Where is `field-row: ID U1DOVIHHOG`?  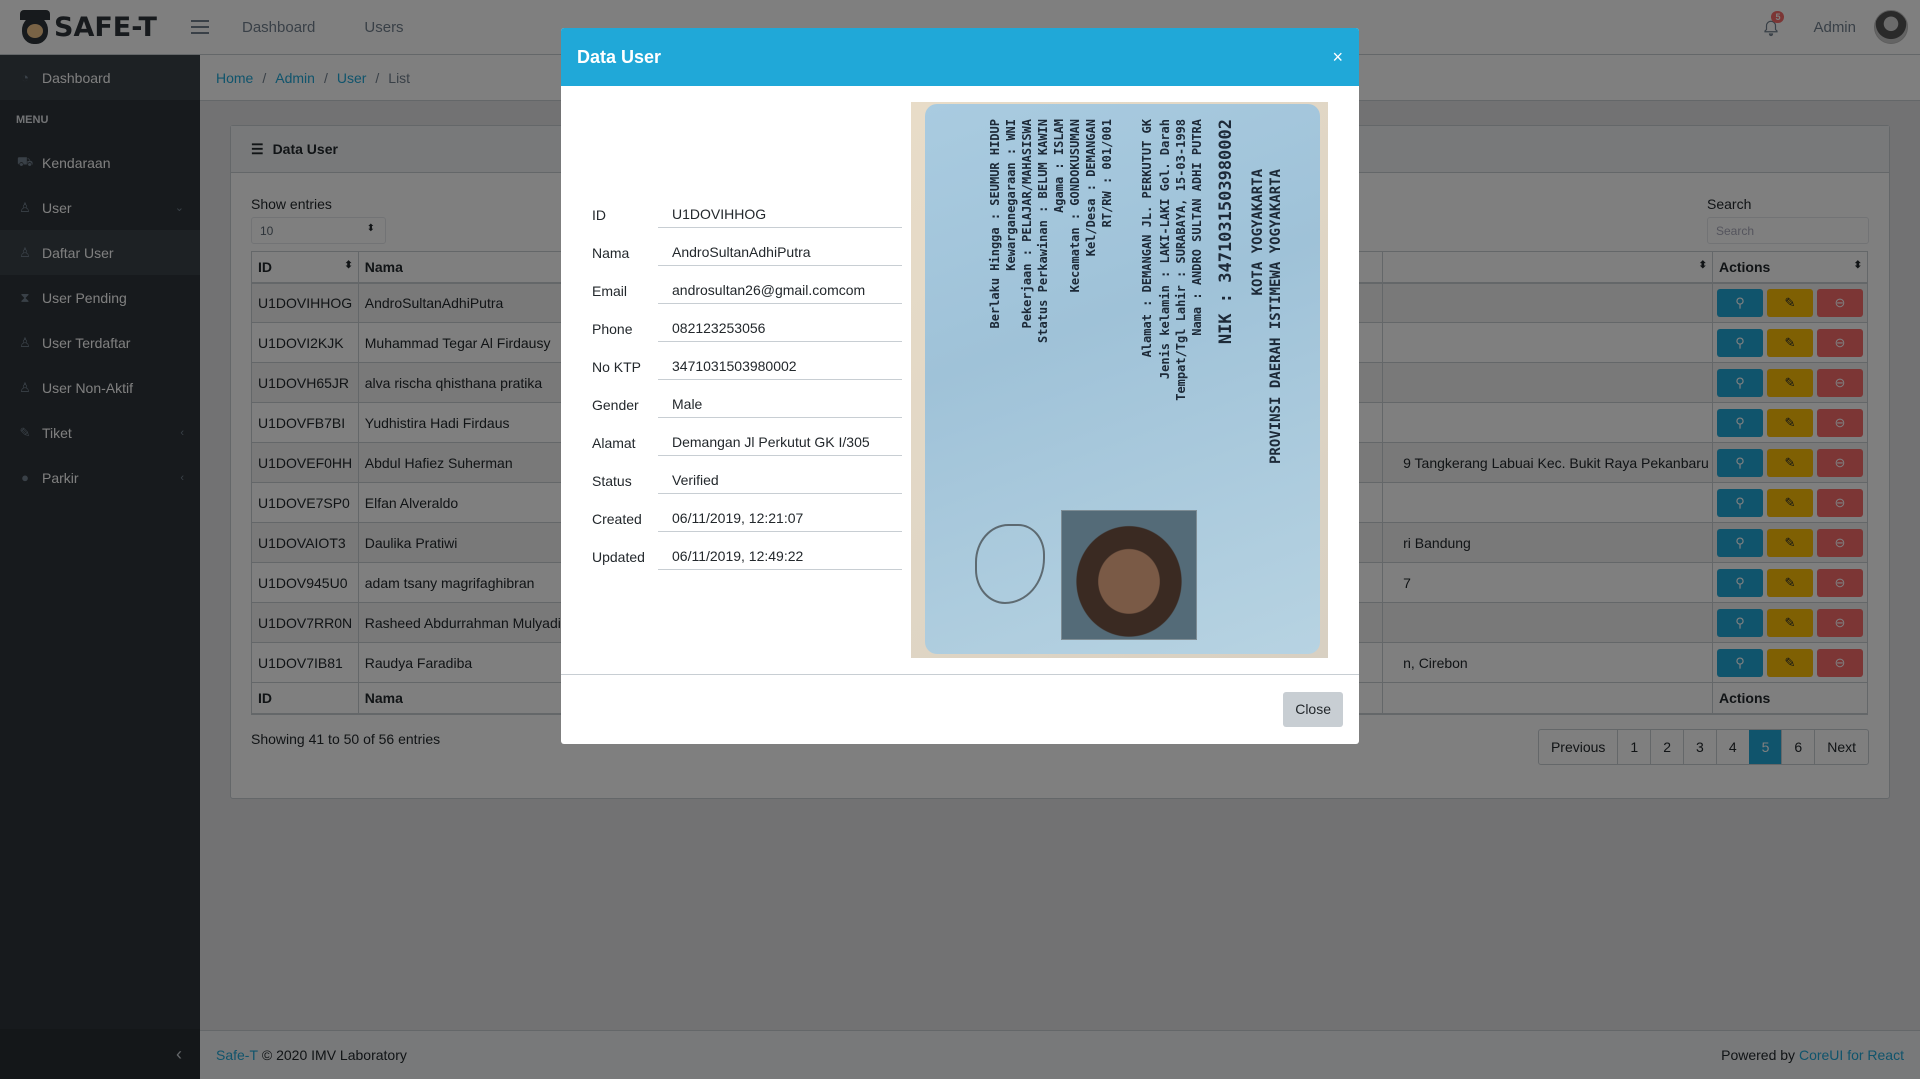
field-row: ID U1DOVIHHOG is located at coordinates (747, 209).